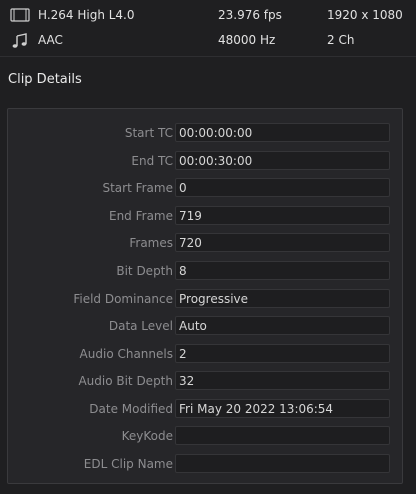 Image resolution: width=416 pixels, height=494 pixels. I want to click on field-row-start-tc: Start TC 00:00:00:00, so click(206, 134).